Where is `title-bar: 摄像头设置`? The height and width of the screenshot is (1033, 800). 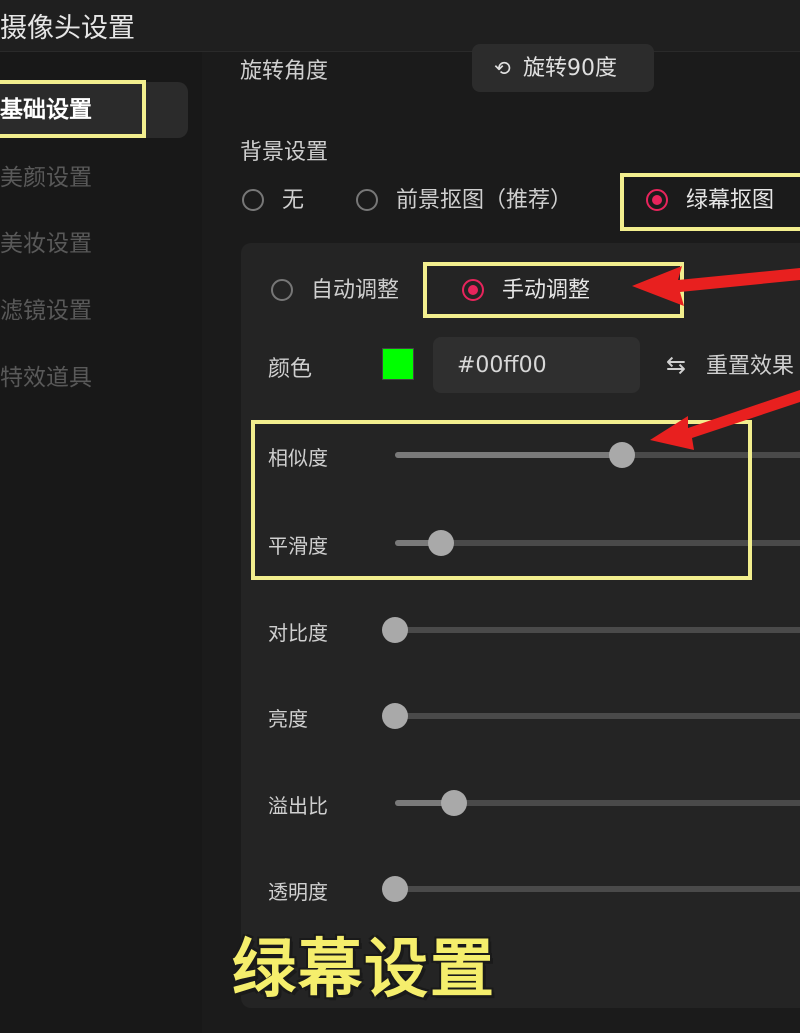
title-bar: 摄像头设置 is located at coordinates (400, 26).